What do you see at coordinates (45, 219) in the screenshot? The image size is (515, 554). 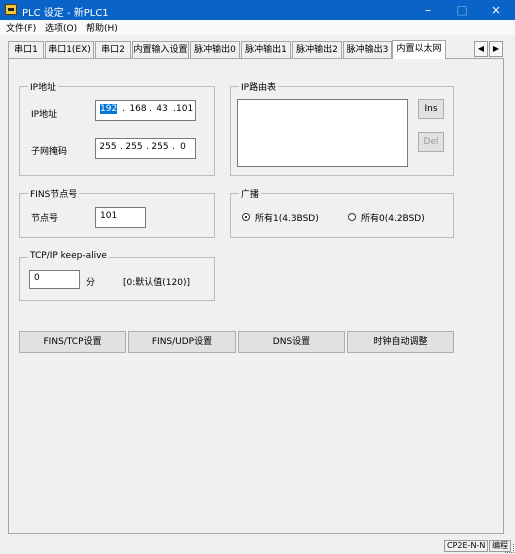 I see `node-number-label: 节点号` at bounding box center [45, 219].